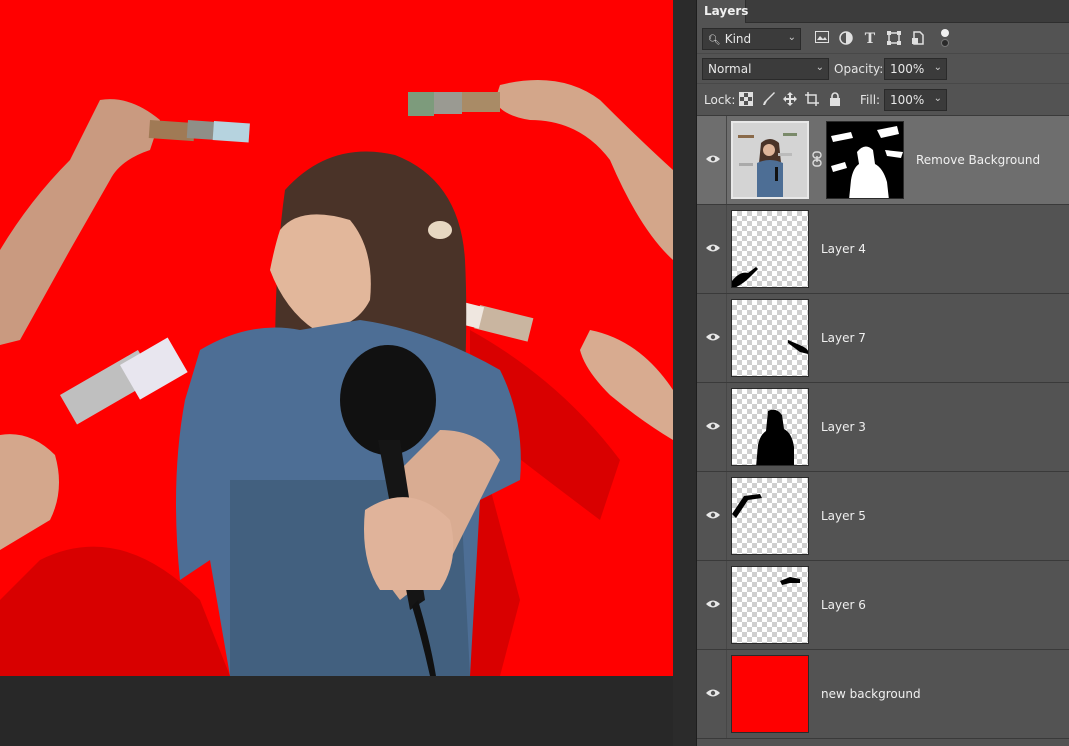 The image size is (1069, 746). What do you see at coordinates (894, 39) in the screenshot?
I see `shape-filter-icon` at bounding box center [894, 39].